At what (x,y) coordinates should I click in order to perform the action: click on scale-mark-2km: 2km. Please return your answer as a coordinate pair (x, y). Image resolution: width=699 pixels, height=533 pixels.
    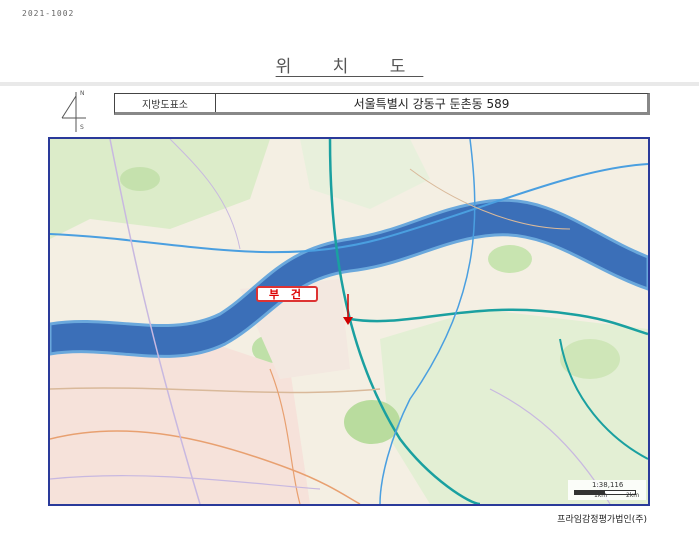
    Looking at the image, I should click on (633, 495).